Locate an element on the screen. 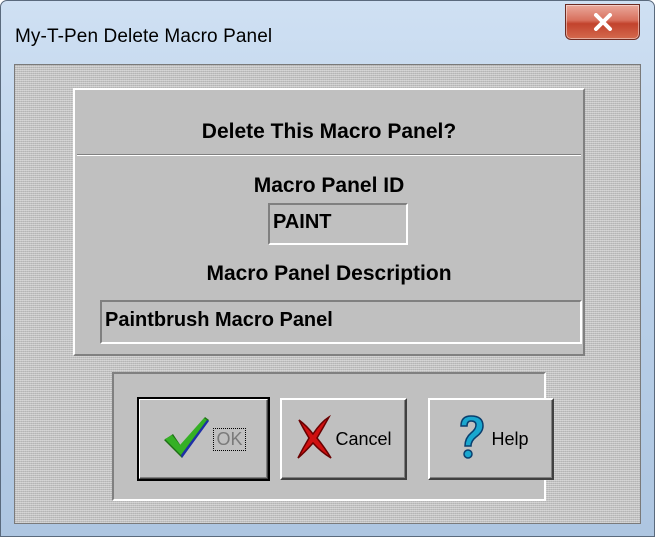 This screenshot has height=537, width=655. dialog-heading: Delete This Macro Panel? is located at coordinates (329, 131).